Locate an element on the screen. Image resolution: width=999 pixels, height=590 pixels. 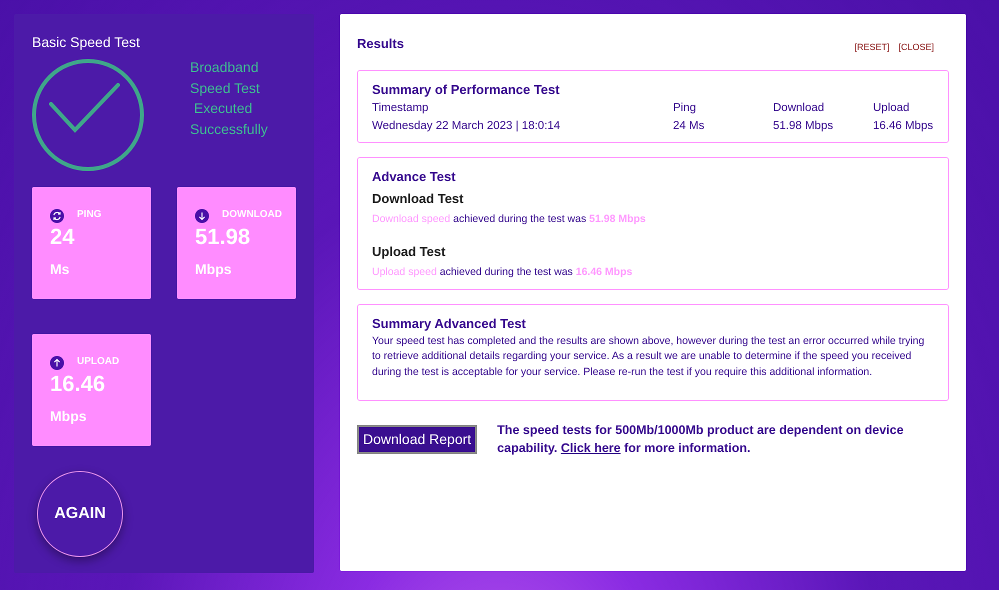
test-result-text: Upload speed achieved during the test was 16.46 Mbps is located at coordinates (502, 272).